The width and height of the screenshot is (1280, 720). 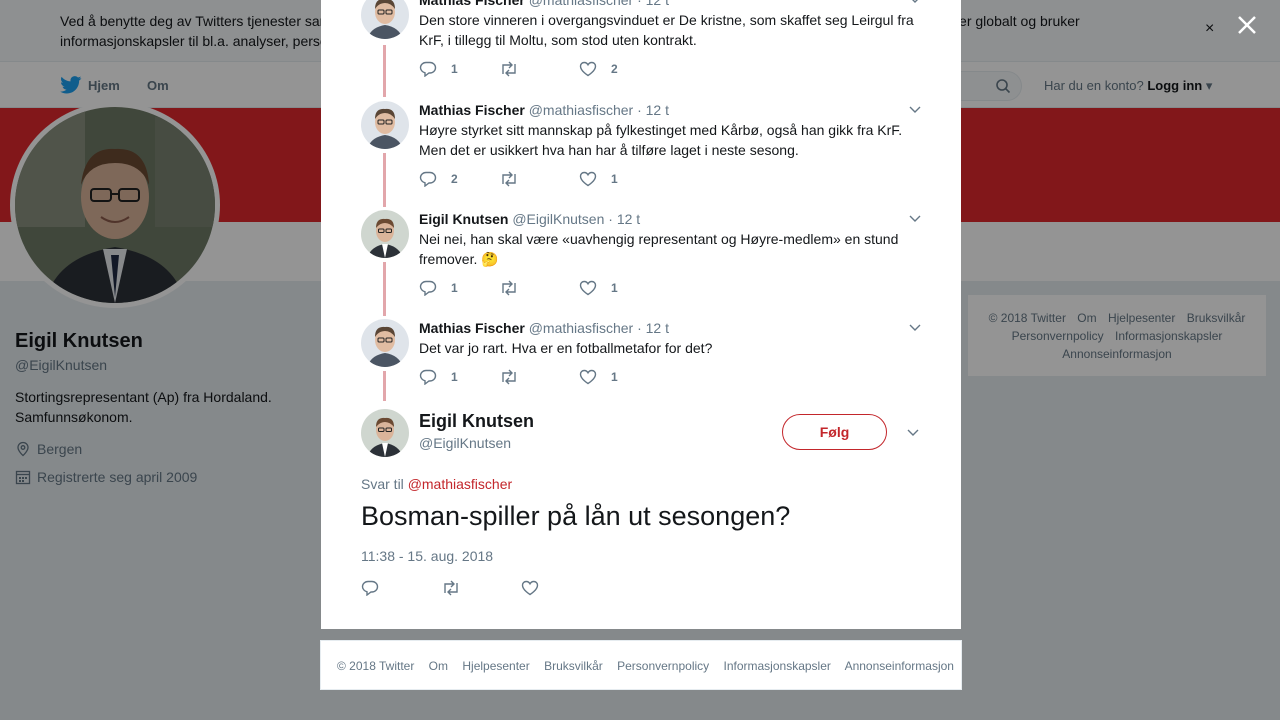 I want to click on reply-to-line: Svar til @mathiasfischer, so click(x=436, y=484).